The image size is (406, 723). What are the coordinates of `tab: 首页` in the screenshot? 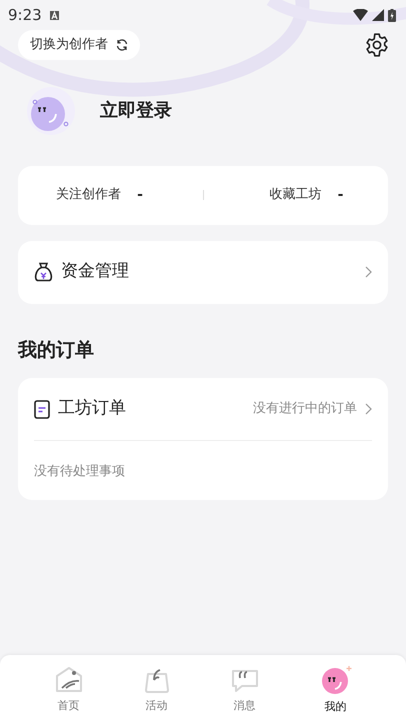 It's located at (69, 689).